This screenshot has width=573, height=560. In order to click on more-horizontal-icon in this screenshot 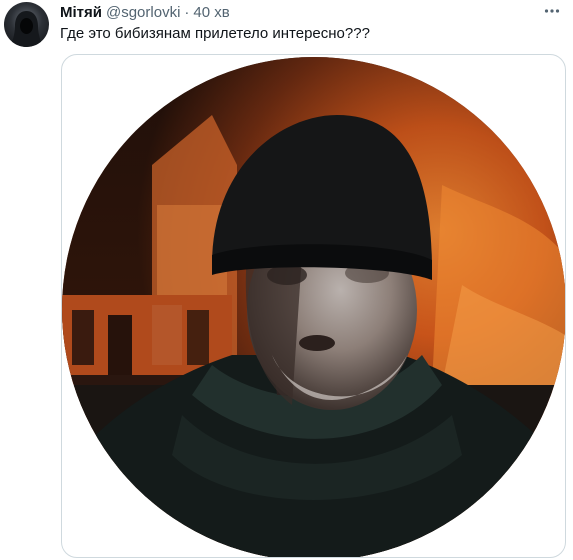, I will do `click(552, 11)`.